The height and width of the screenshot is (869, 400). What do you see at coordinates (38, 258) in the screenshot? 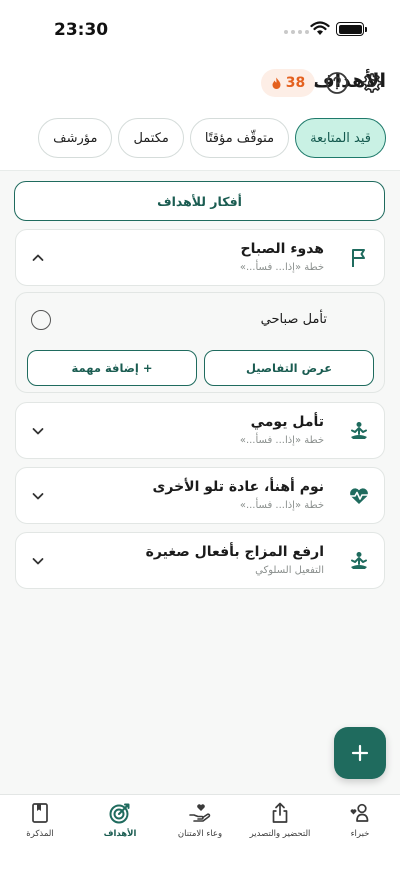
I see `chevron-up-icon` at bounding box center [38, 258].